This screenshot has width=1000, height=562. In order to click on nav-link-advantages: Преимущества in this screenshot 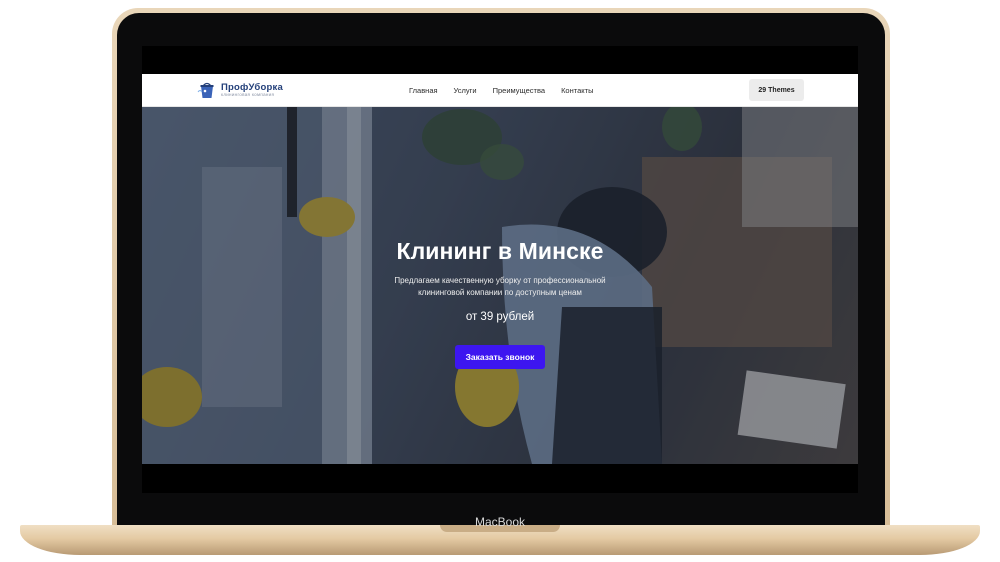, I will do `click(519, 90)`.